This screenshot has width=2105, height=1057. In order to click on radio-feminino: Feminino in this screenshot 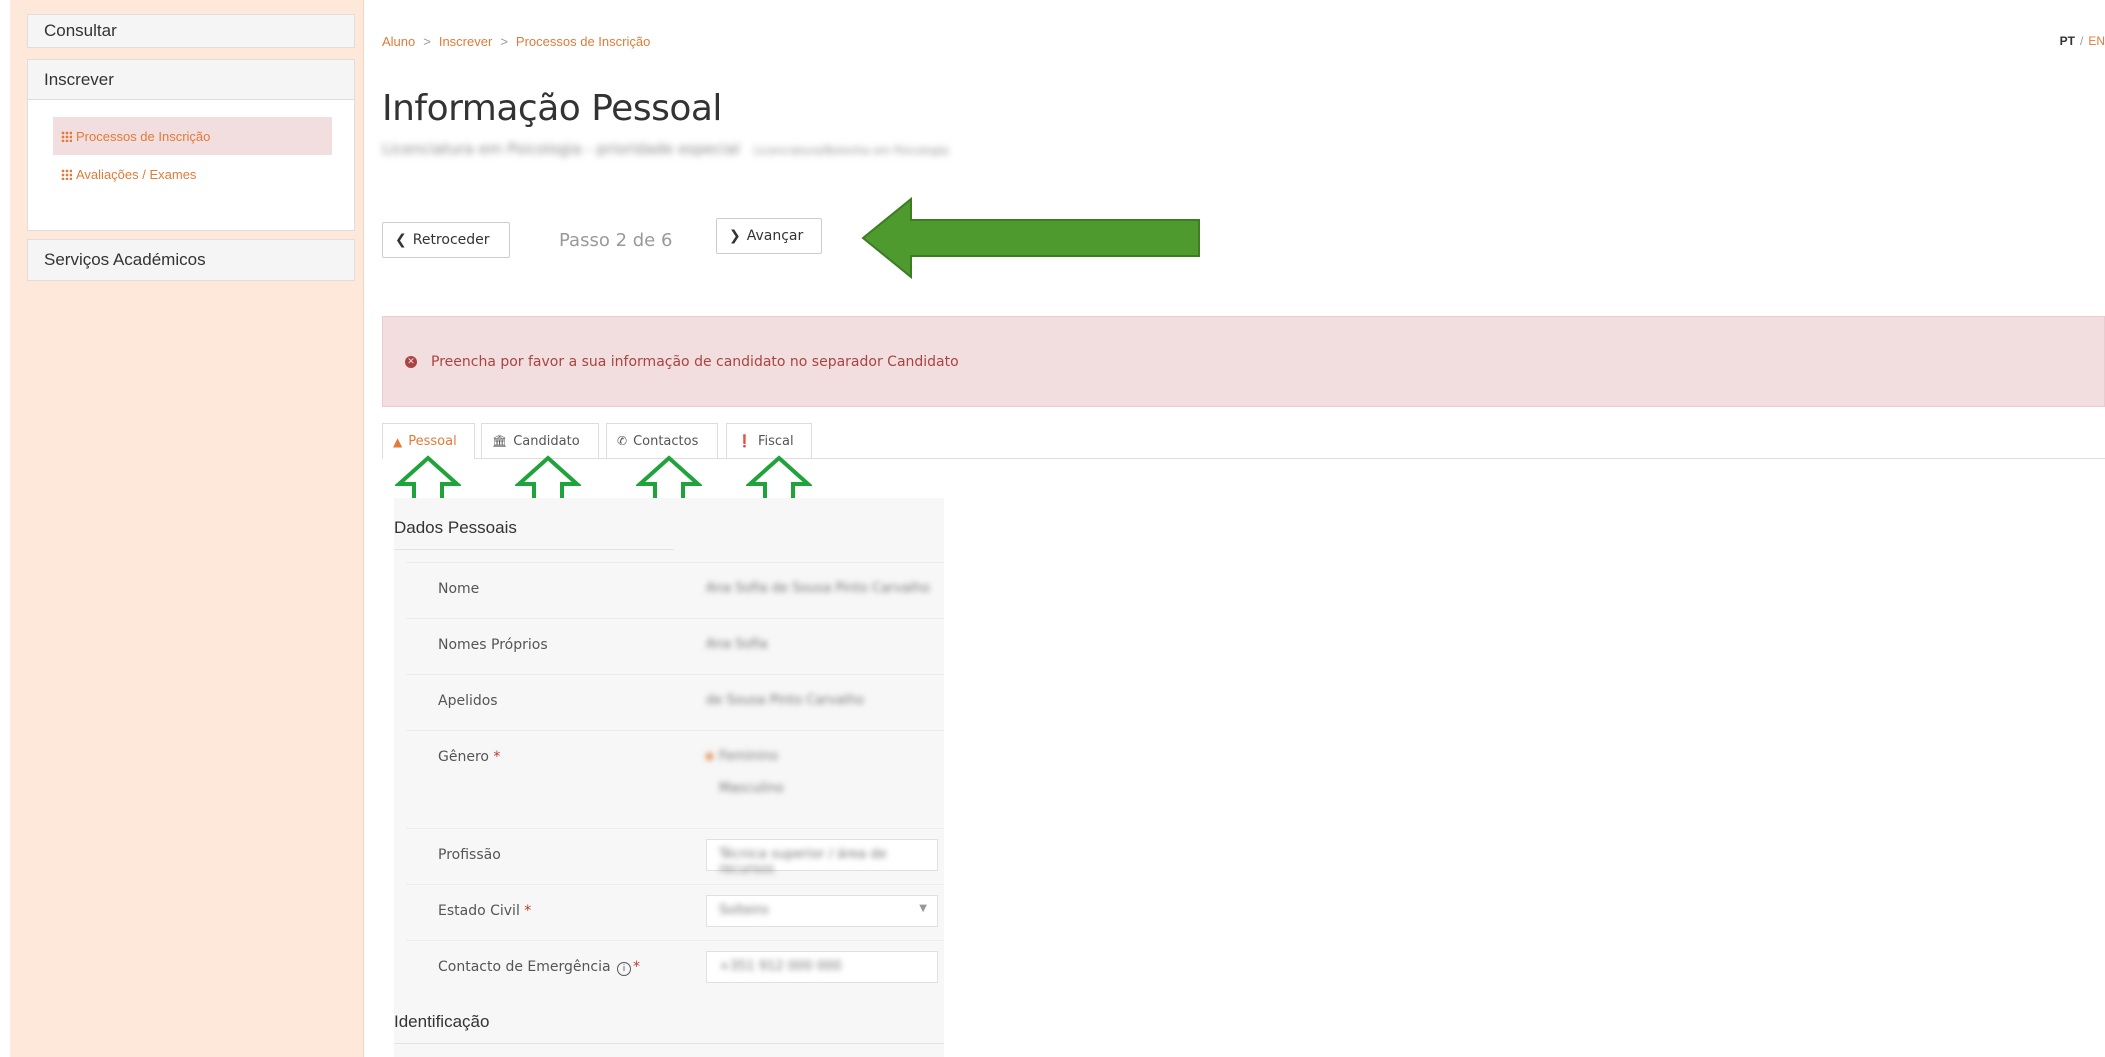, I will do `click(742, 756)`.